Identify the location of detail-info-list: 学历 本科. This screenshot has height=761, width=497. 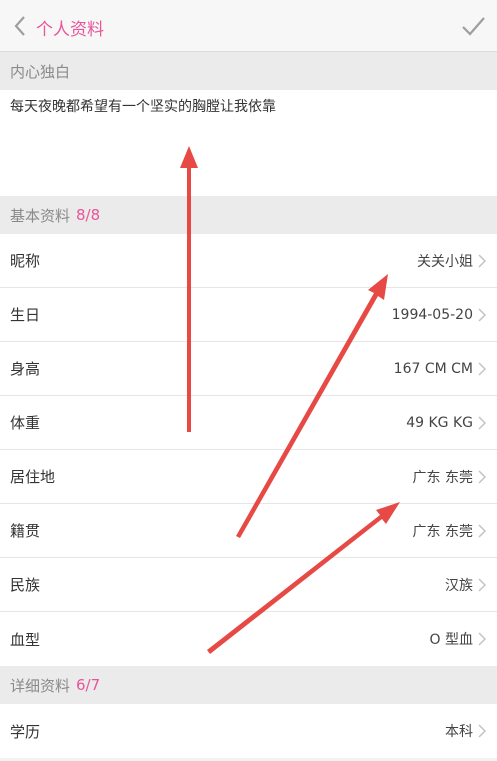
(248, 731).